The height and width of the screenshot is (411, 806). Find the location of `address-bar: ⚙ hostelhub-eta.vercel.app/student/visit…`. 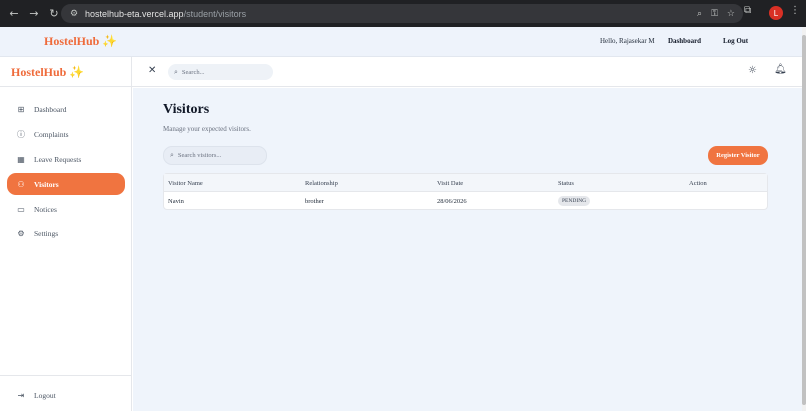

address-bar: ⚙ hostelhub-eta.vercel.app/student/visit… is located at coordinates (402, 13).